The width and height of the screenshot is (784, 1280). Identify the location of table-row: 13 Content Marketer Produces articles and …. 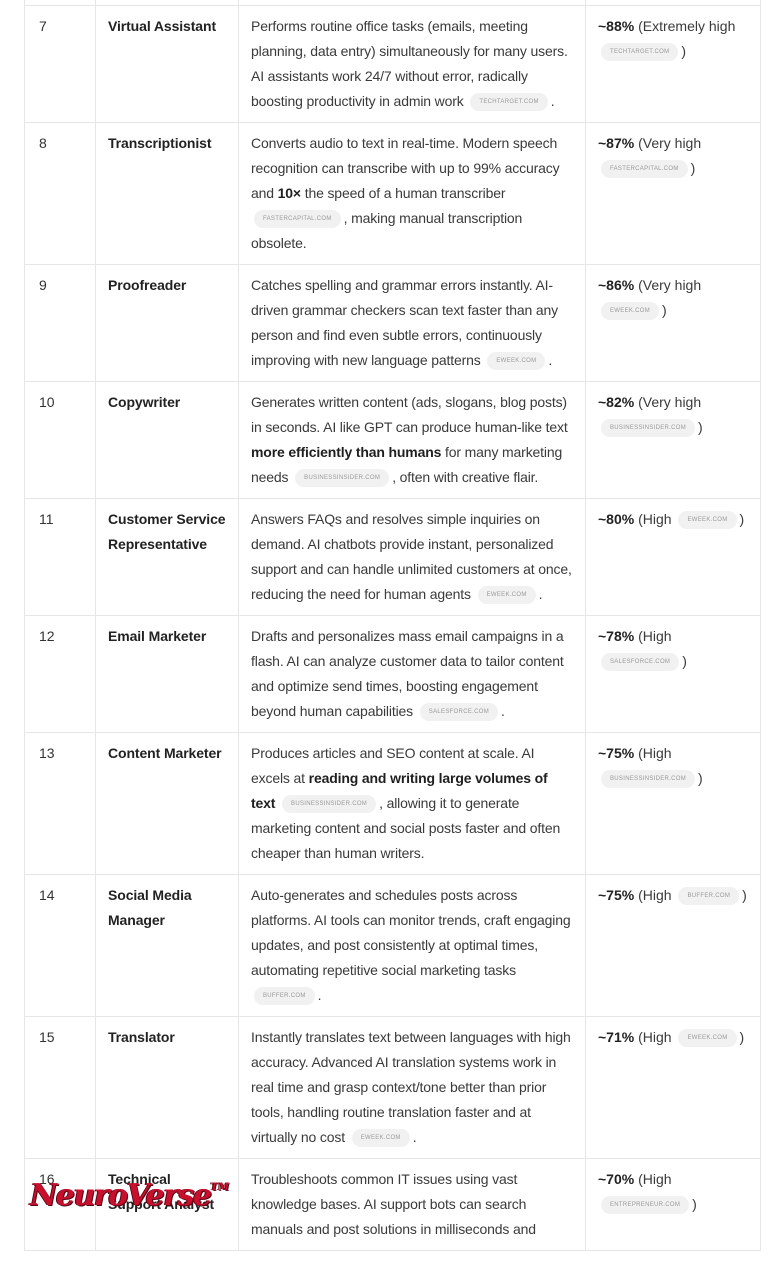
(392, 803).